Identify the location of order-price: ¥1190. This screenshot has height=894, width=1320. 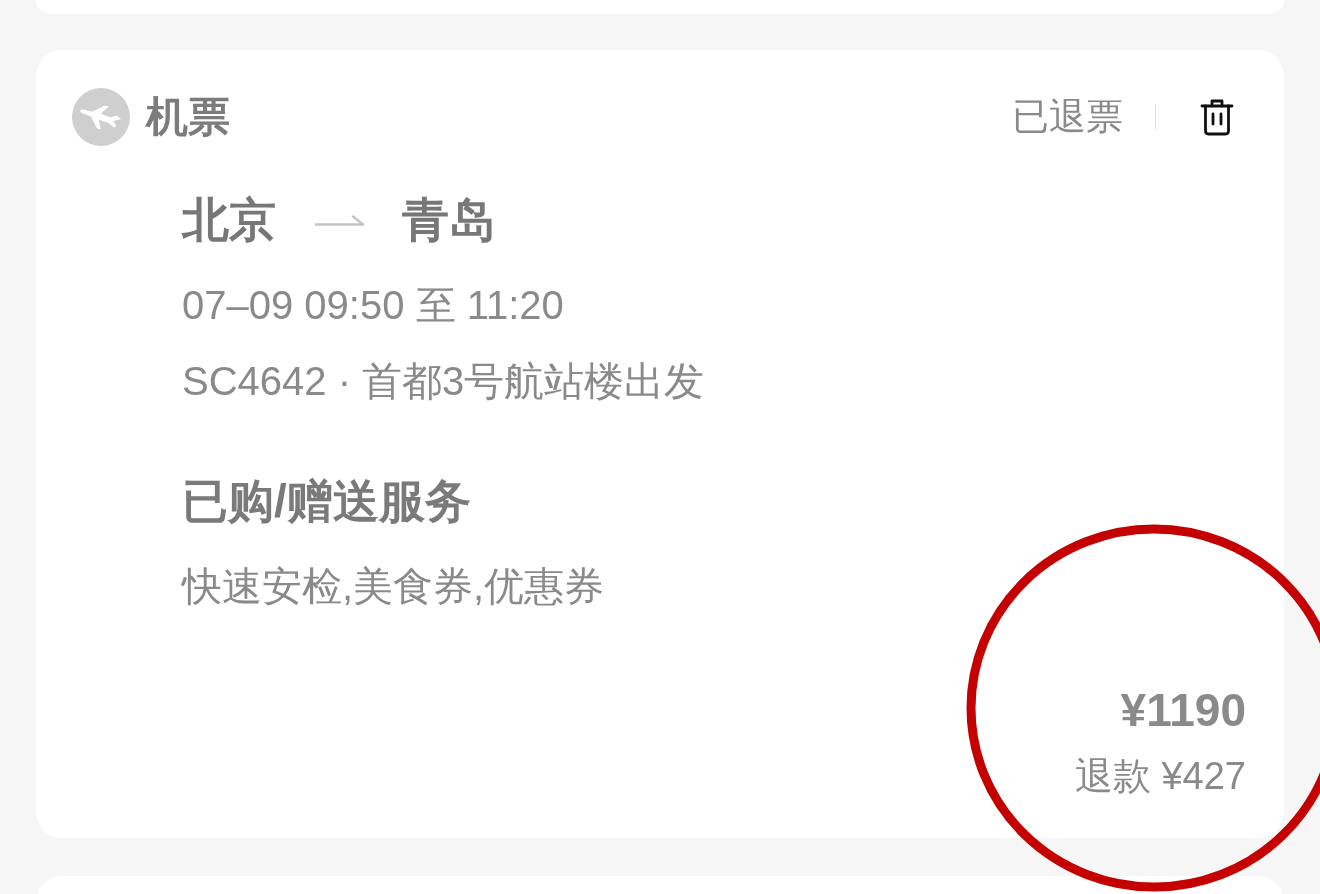
(1183, 710).